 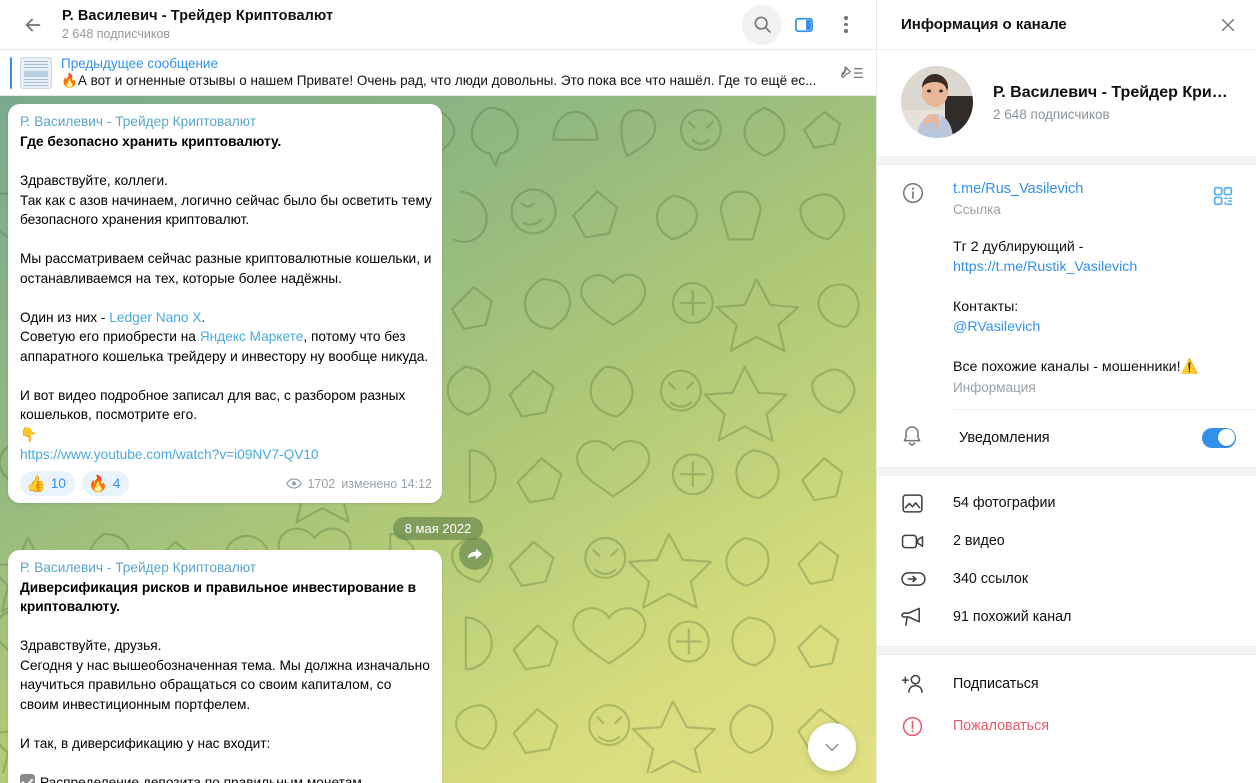 I want to click on subscribe-button: Подписаться, so click(x=1066, y=684).